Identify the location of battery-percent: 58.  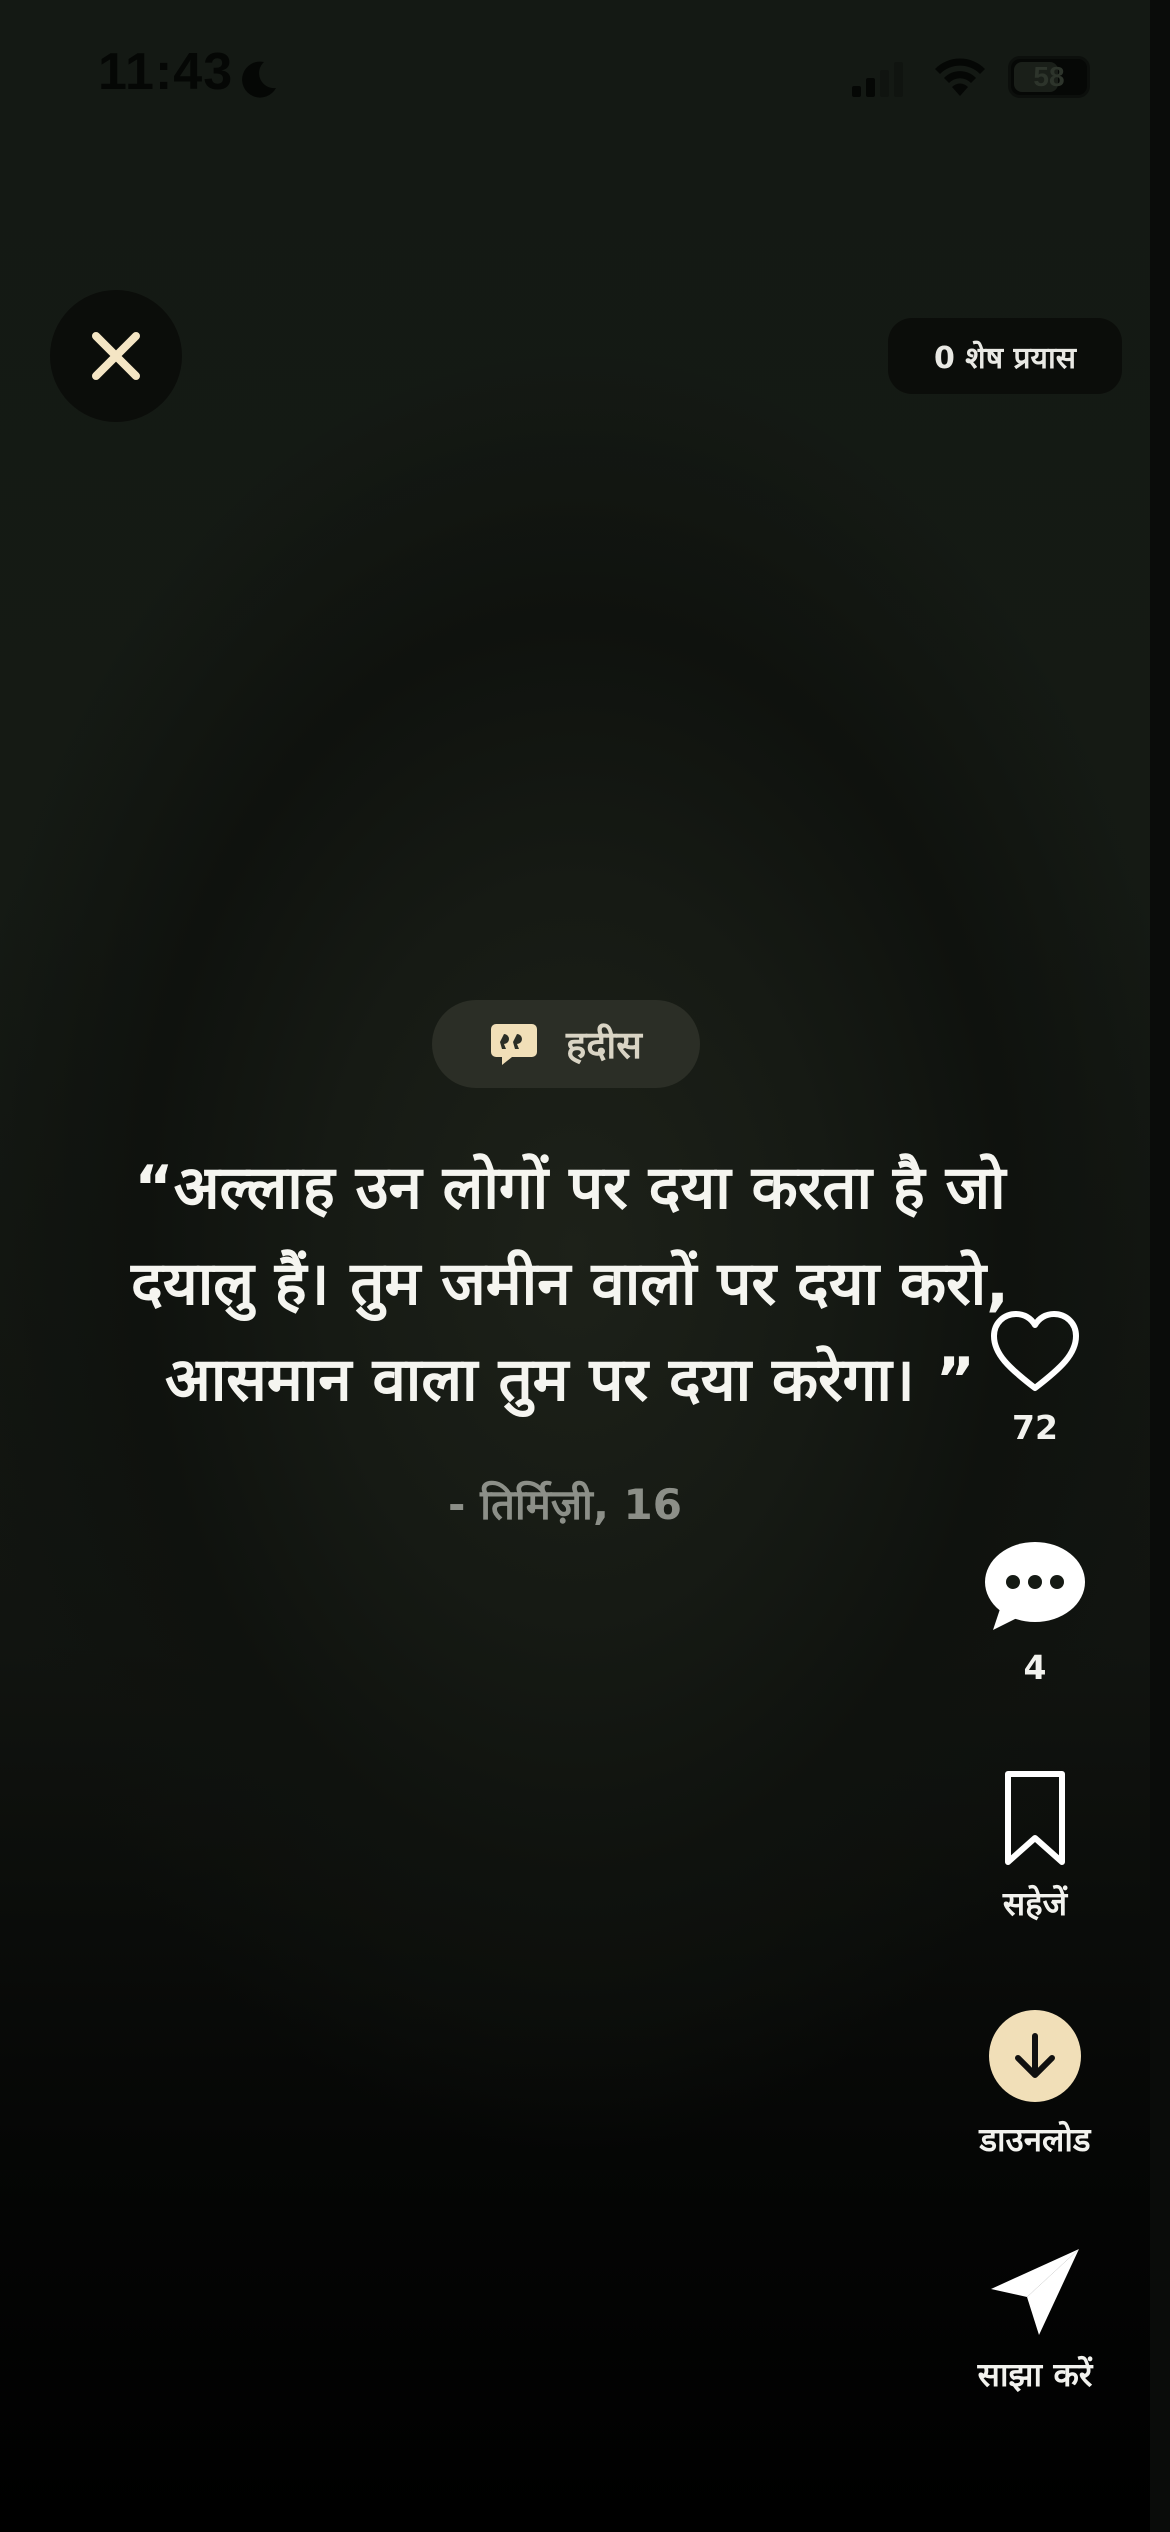
(1049, 76).